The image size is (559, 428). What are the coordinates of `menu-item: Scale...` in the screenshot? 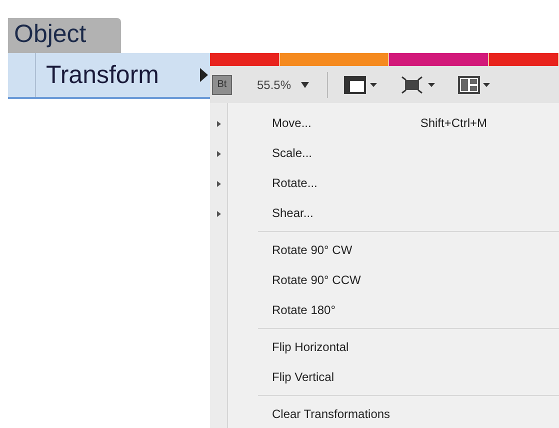 It's located at (393, 153).